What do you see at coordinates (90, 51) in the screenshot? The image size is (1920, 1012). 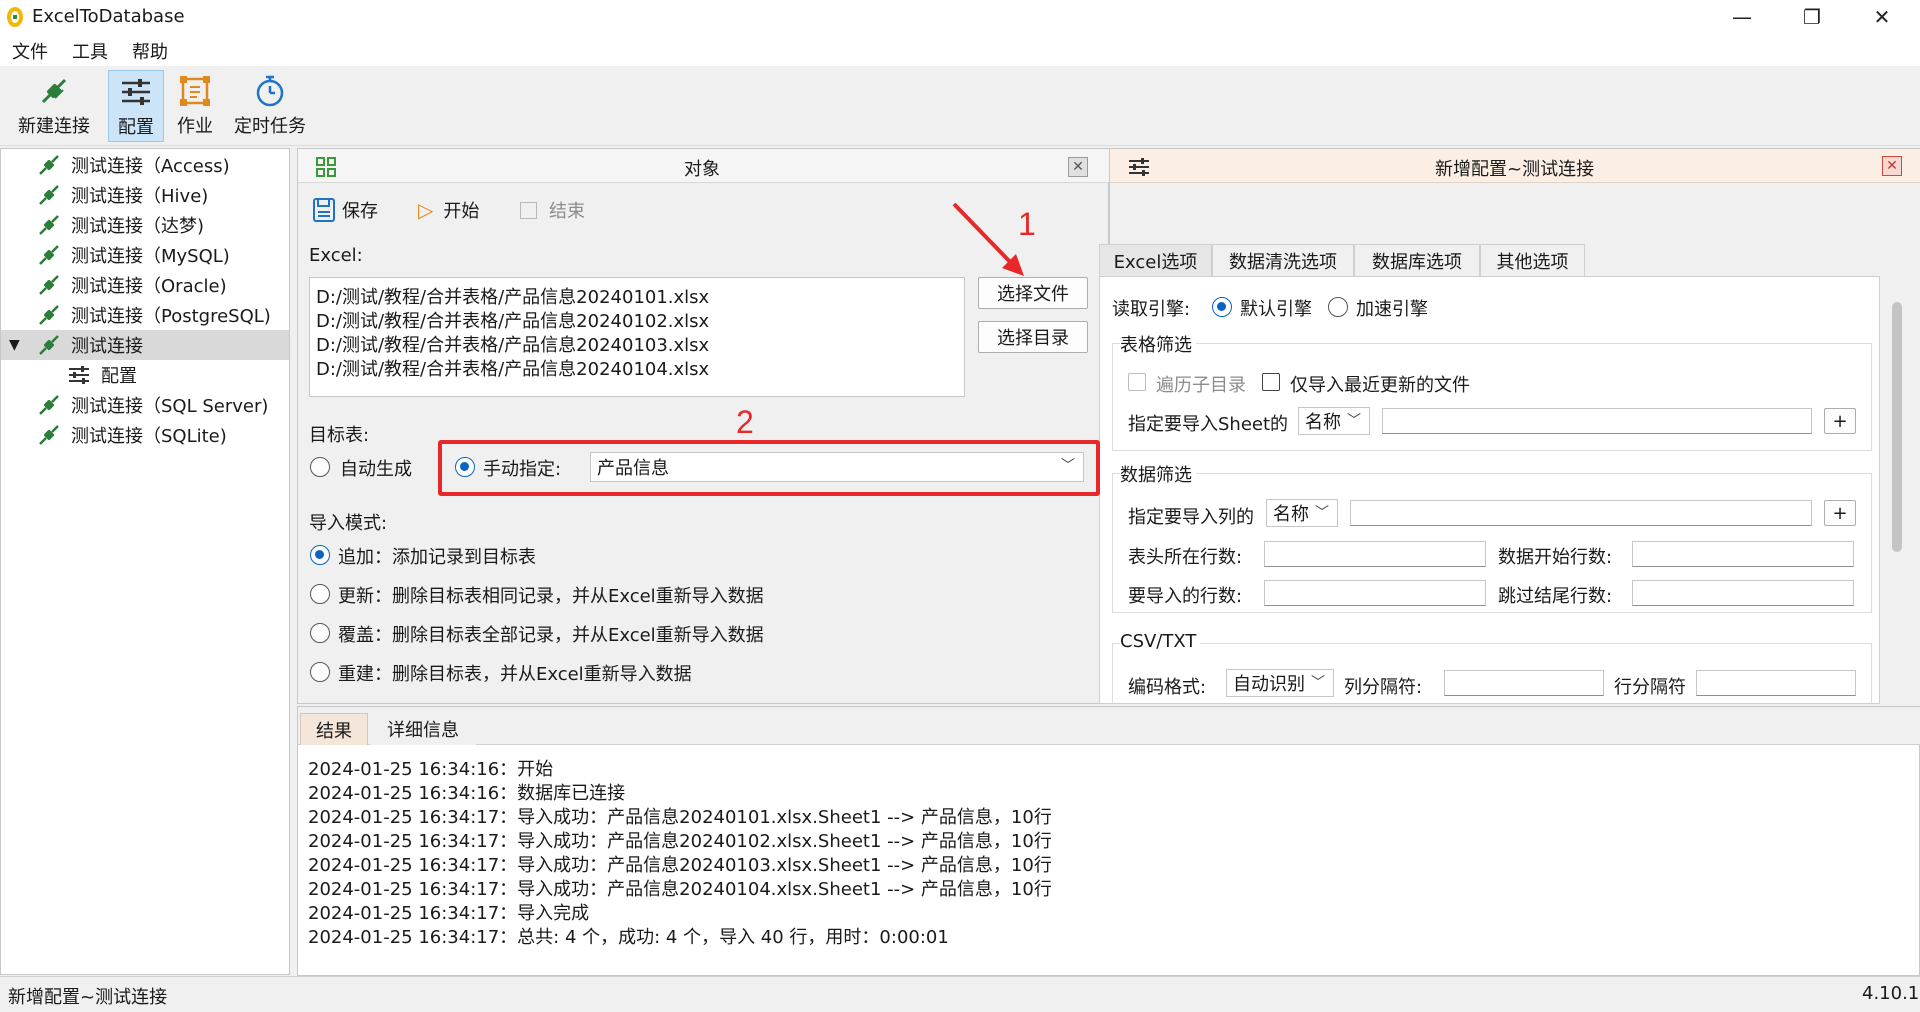 I see `menu-tools: 工具` at bounding box center [90, 51].